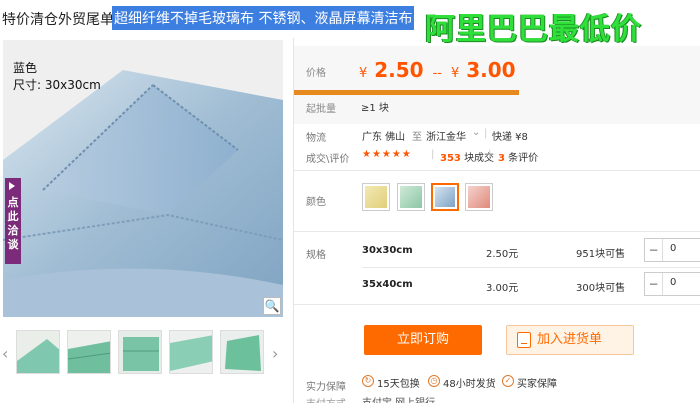  I want to click on service-exchange: ↻ 15天包换, so click(391, 382).